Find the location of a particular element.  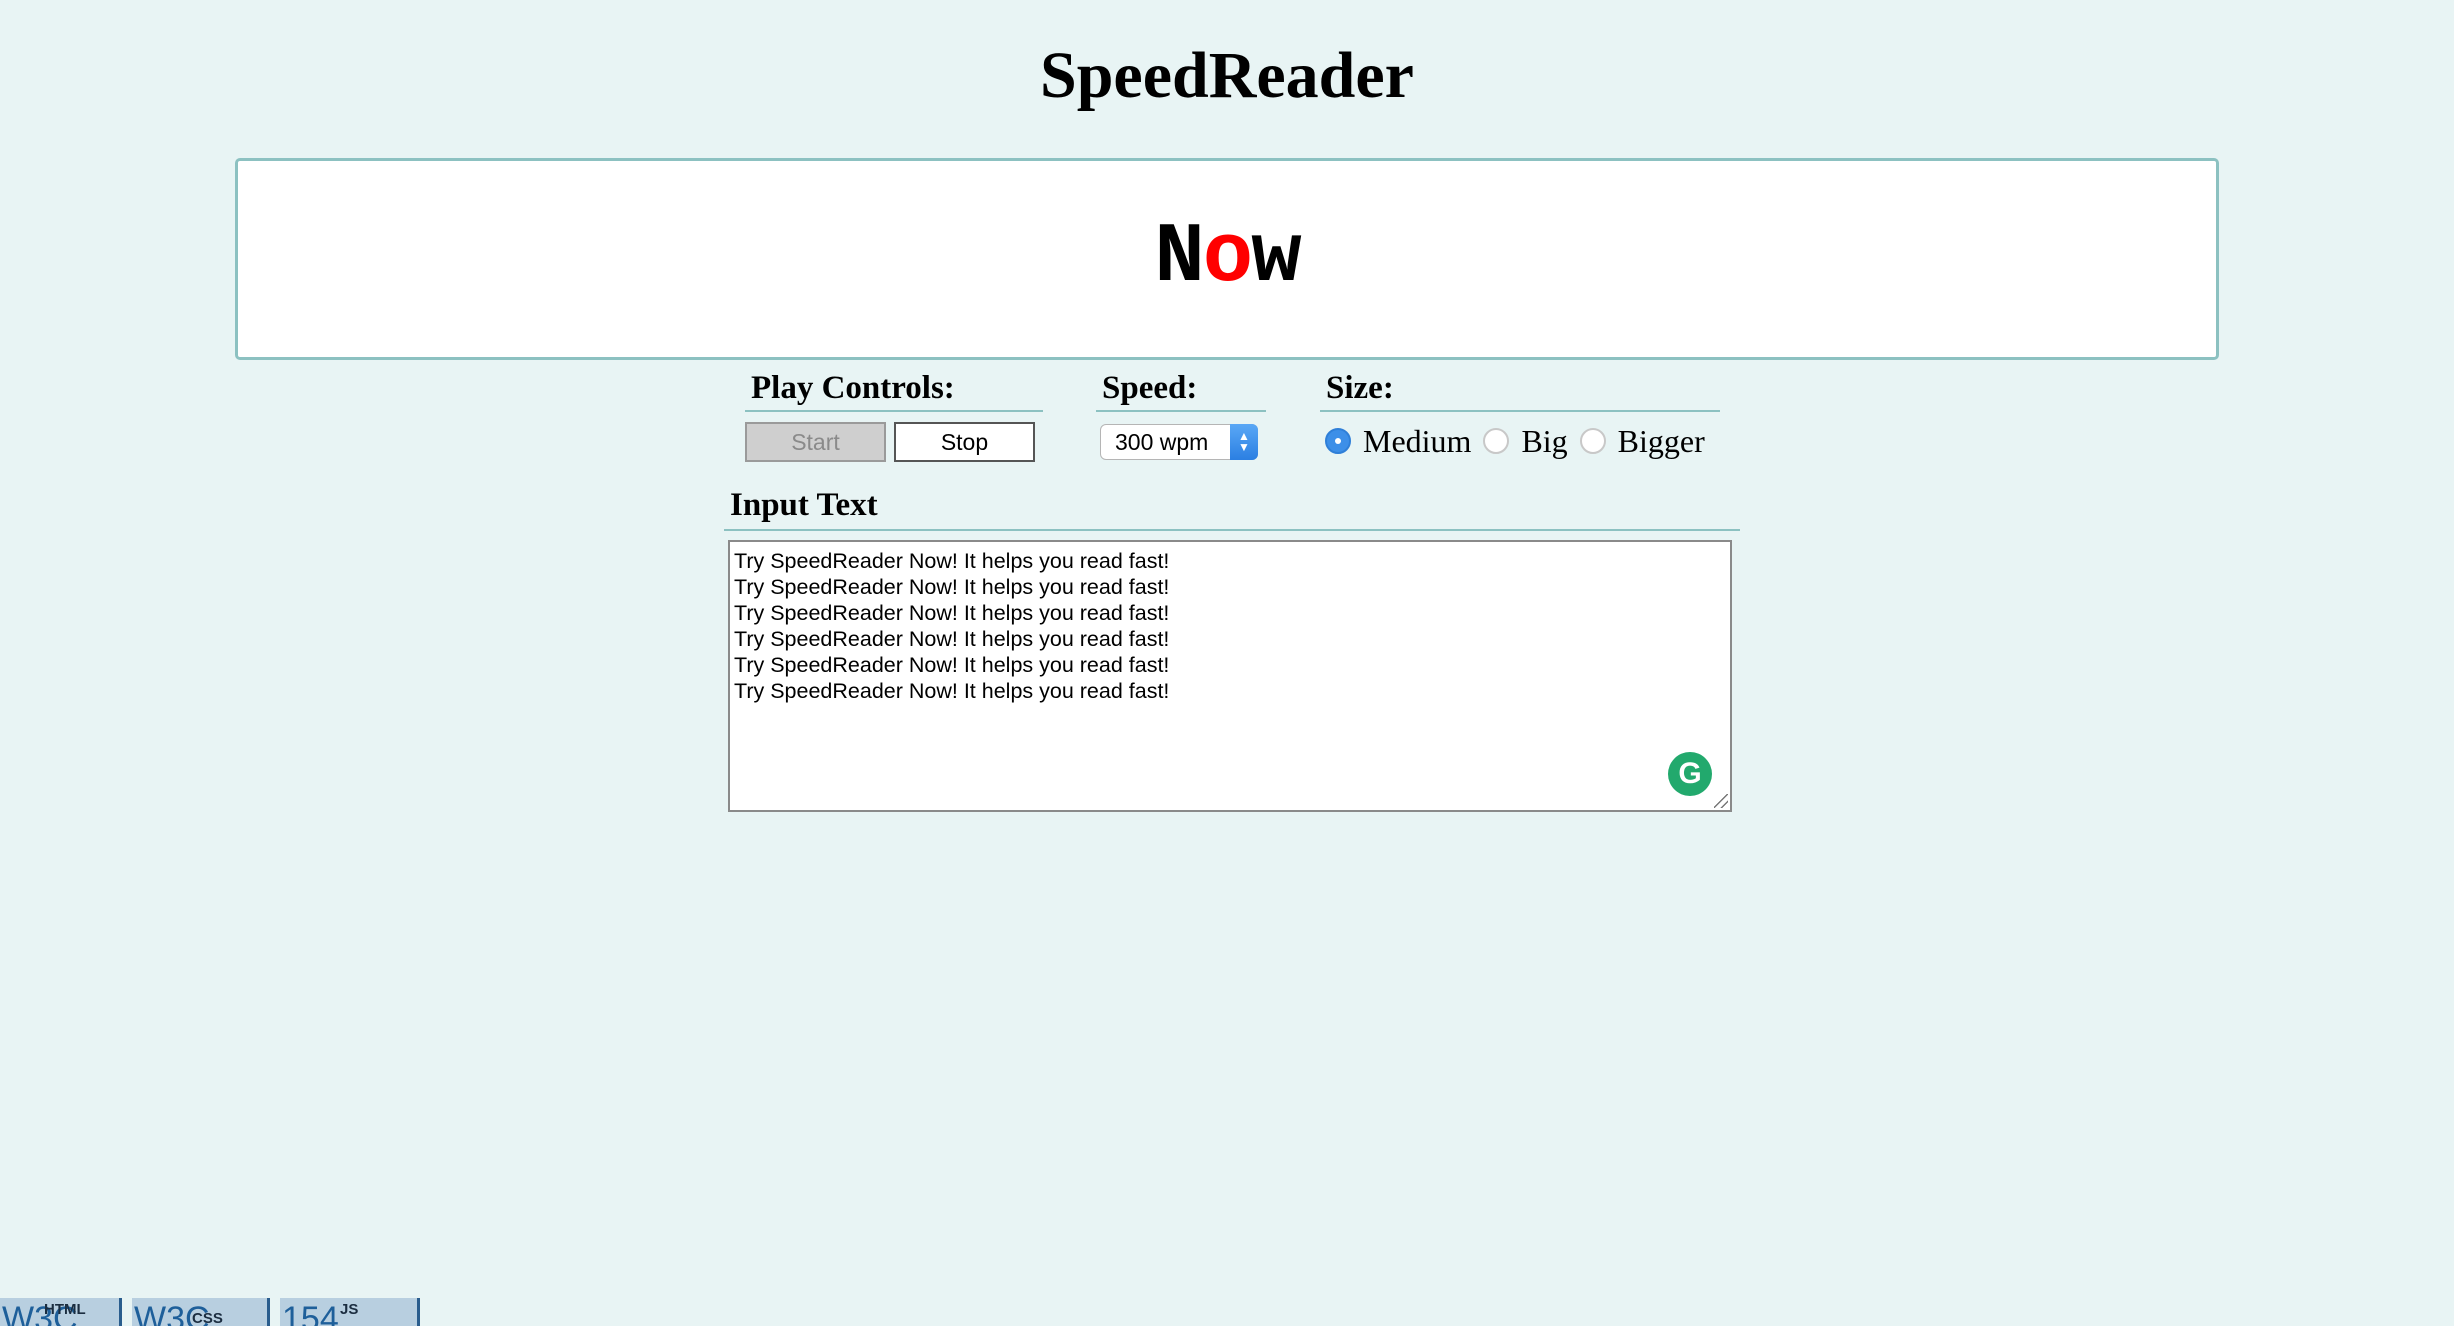

css-badge-label: CSS is located at coordinates (207, 1318).